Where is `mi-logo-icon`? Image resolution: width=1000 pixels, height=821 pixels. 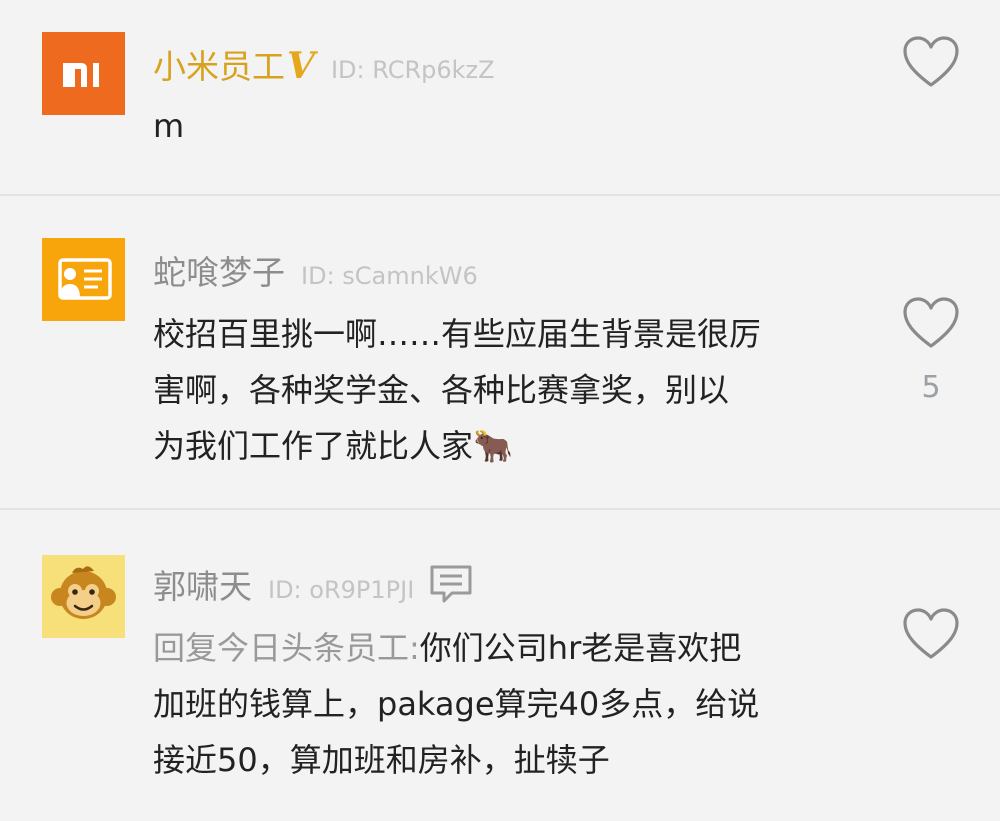
mi-logo-icon is located at coordinates (83, 73).